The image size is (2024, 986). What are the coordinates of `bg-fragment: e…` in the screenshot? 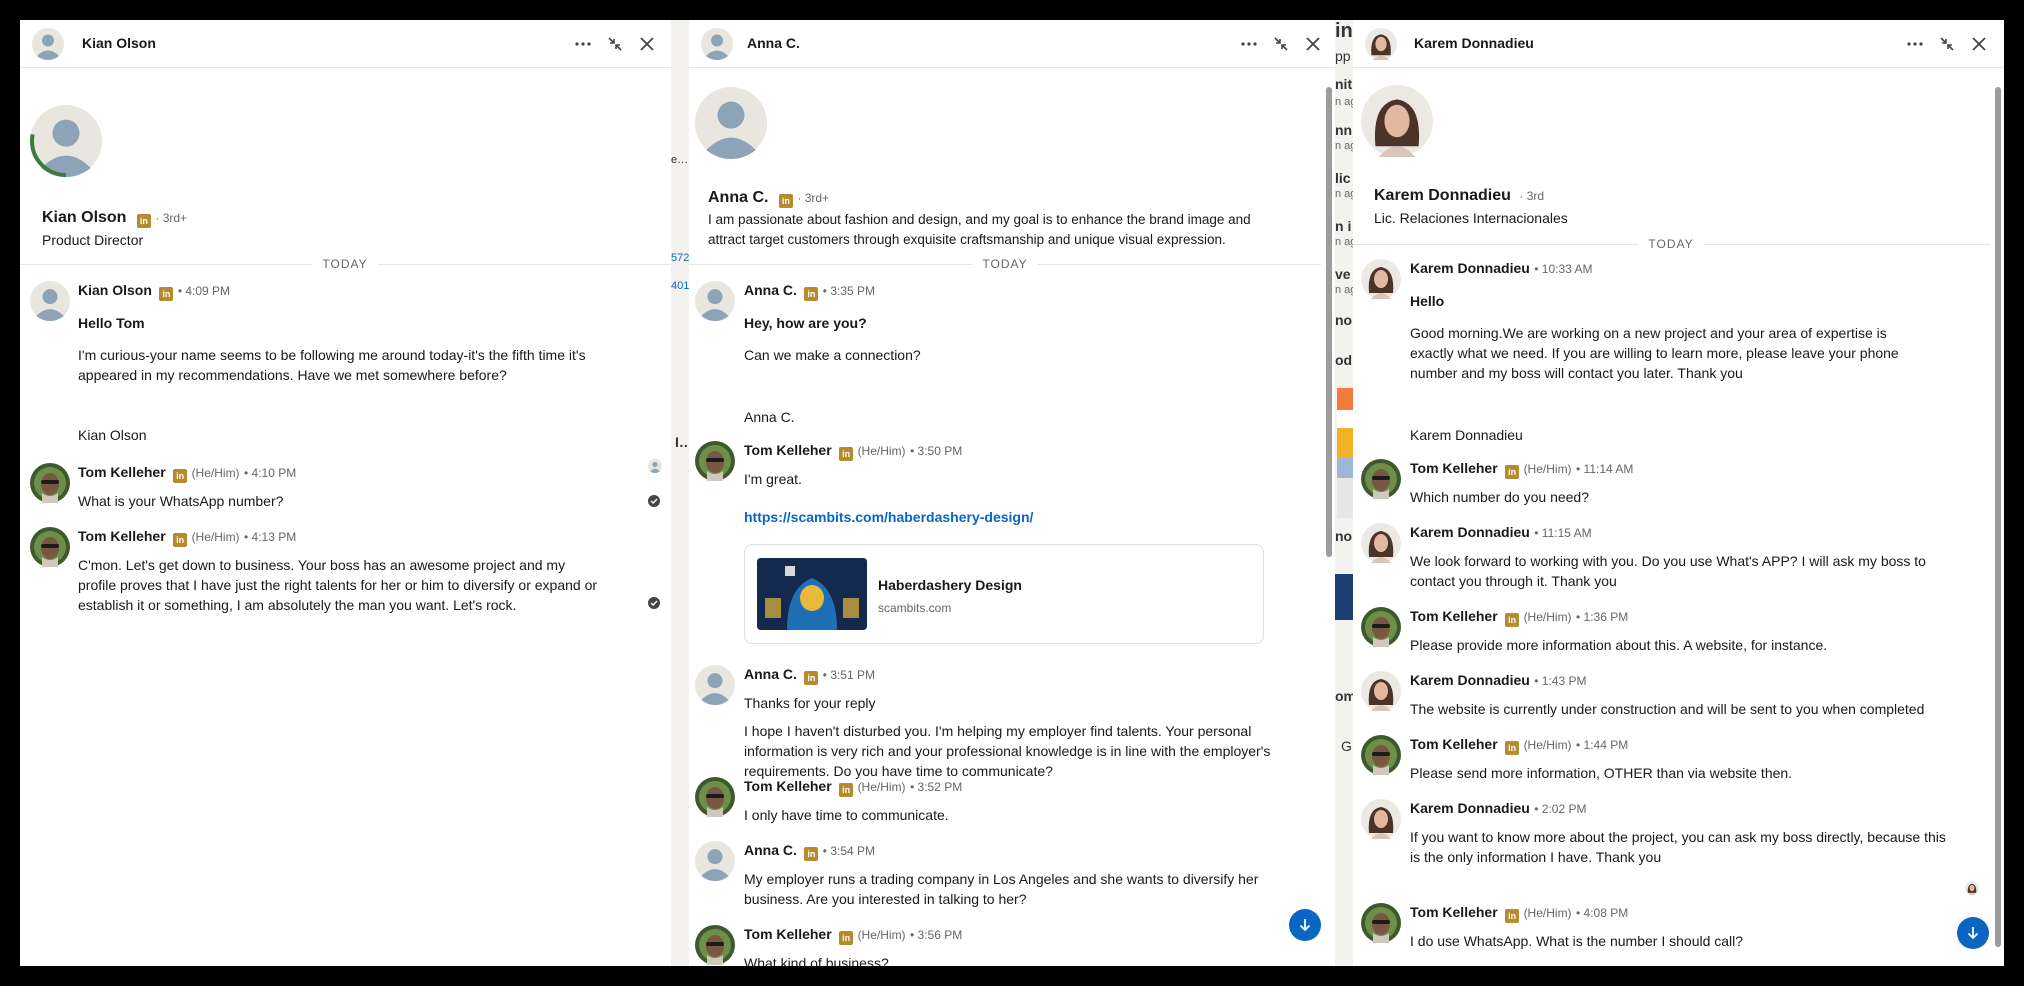 It's located at (680, 160).